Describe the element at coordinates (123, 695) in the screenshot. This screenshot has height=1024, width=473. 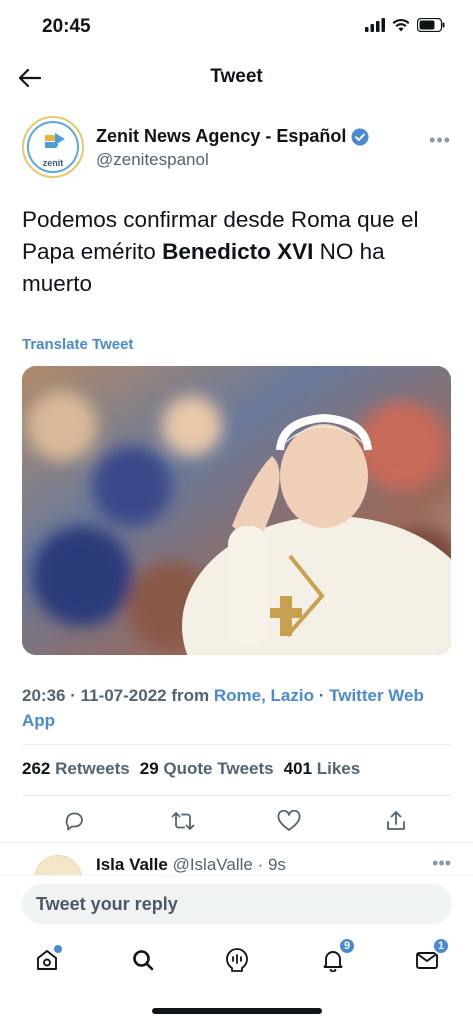
I see `tweet-date: 11-07-2022` at that location.